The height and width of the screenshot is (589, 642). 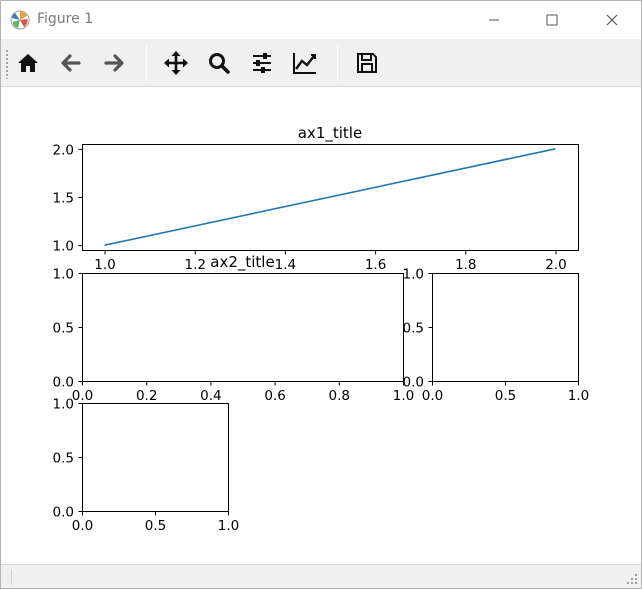 I want to click on toolbar-grip, so click(x=7, y=64).